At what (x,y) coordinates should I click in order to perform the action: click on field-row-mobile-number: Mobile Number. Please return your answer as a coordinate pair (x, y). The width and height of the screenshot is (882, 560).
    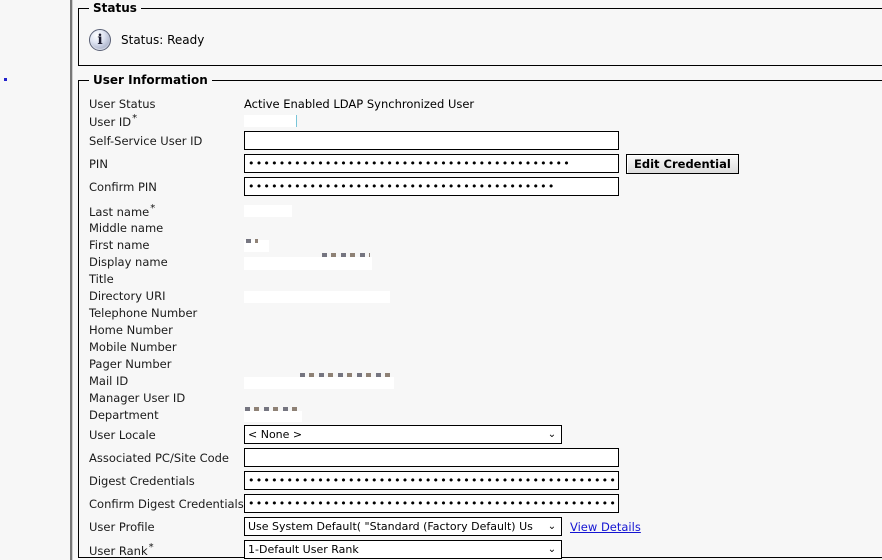
    Looking at the image, I should click on (485, 346).